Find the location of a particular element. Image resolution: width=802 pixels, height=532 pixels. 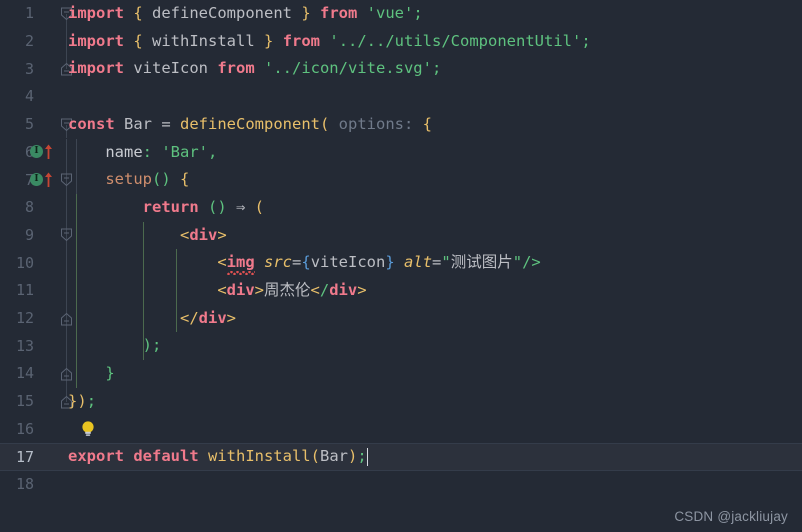

editor-line-16: 16 is located at coordinates (401, 430).